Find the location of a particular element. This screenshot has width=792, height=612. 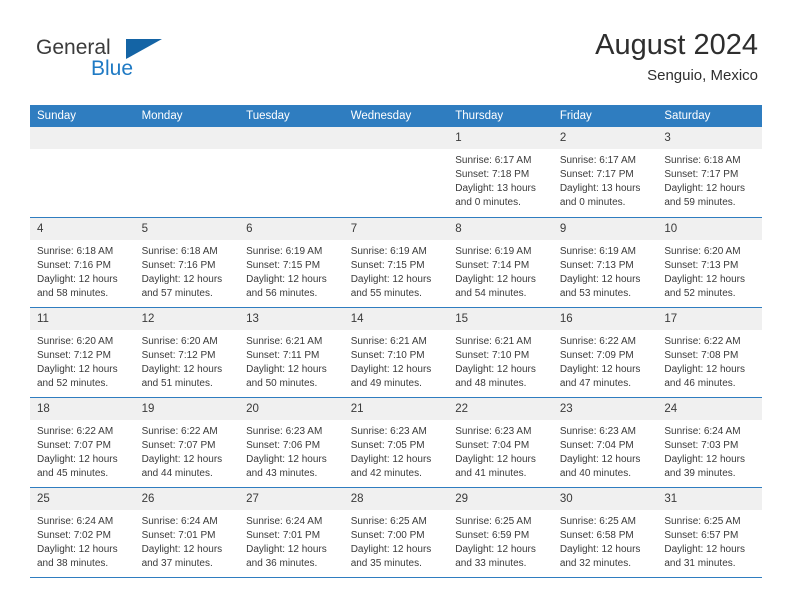

day-detail-sunrise: Sunrise: 6:24 AM is located at coordinates (702, 431).